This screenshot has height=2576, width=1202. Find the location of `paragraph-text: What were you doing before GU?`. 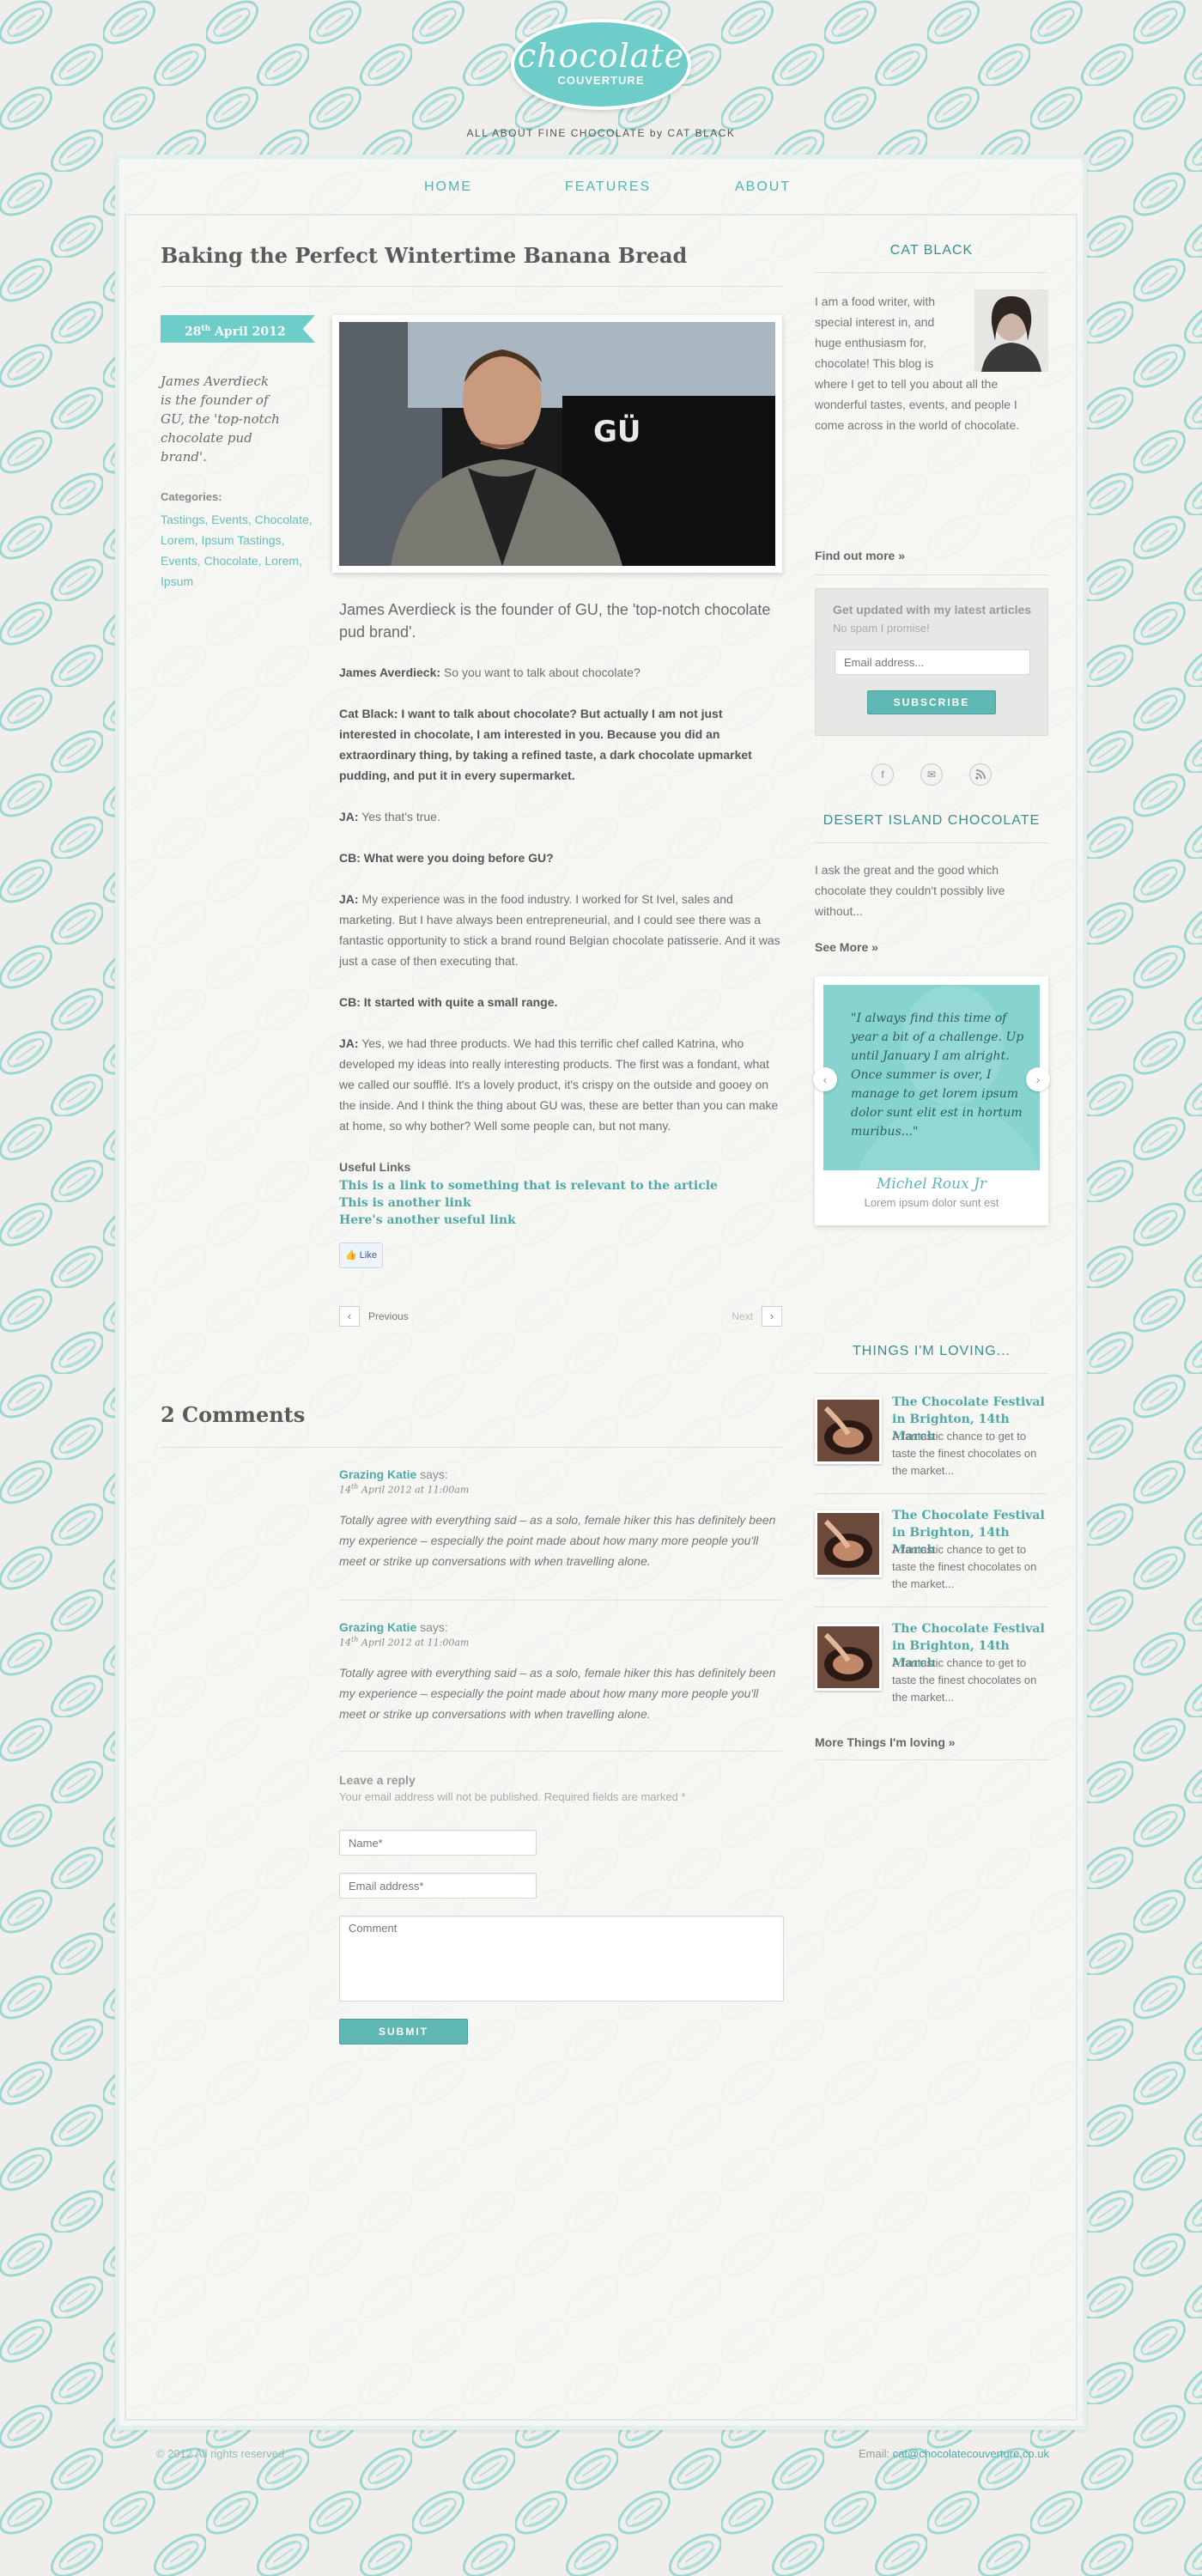

paragraph-text: What were you doing before GU? is located at coordinates (457, 858).